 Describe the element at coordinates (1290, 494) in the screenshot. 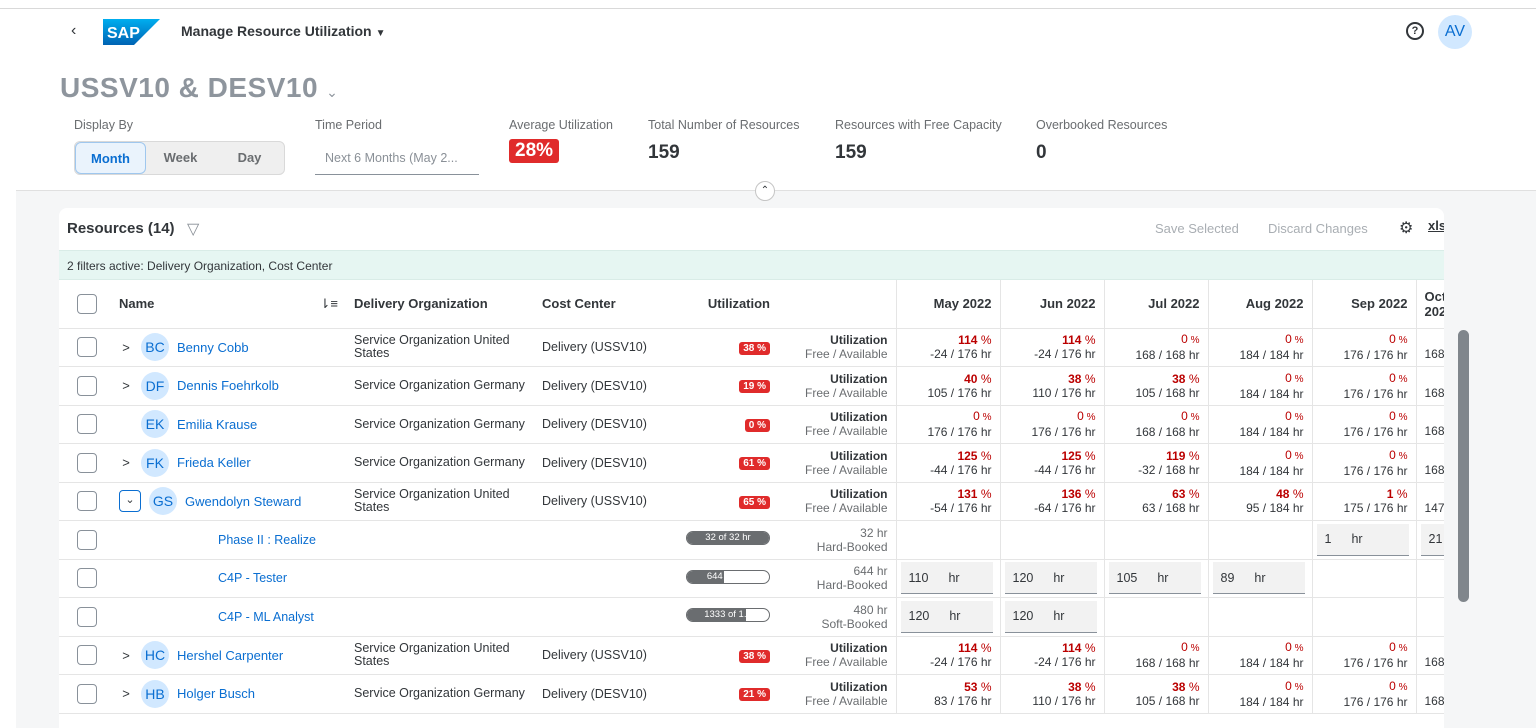

I see `month-utilization: 48 %` at that location.